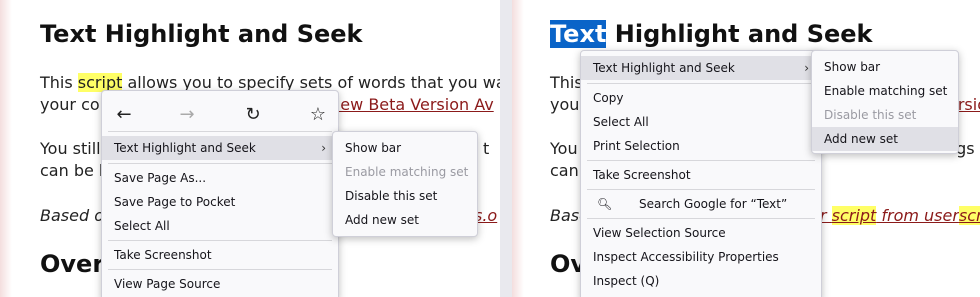 Image resolution: width=980 pixels, height=297 pixels. I want to click on forward-icon: →, so click(187, 115).